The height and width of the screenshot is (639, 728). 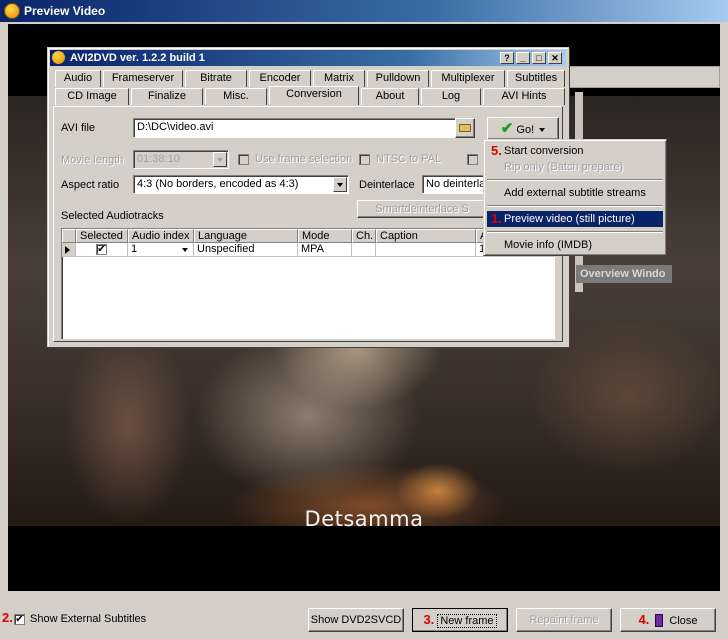 I want to click on avi2dvd-app-icon, so click(x=58, y=57).